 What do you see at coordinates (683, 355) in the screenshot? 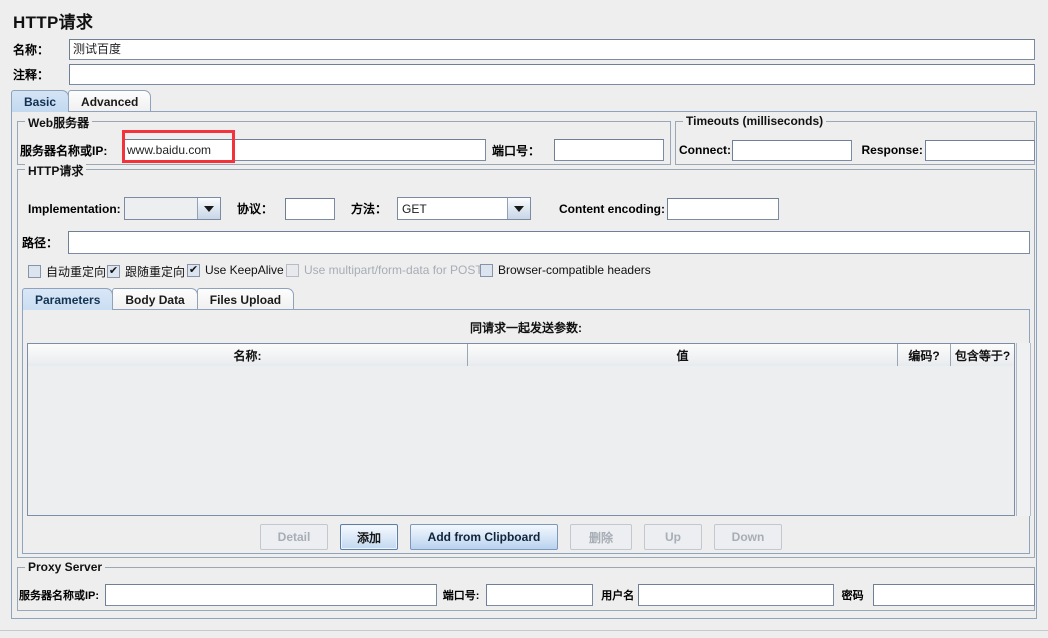
I see `col-header-value: 值` at bounding box center [683, 355].